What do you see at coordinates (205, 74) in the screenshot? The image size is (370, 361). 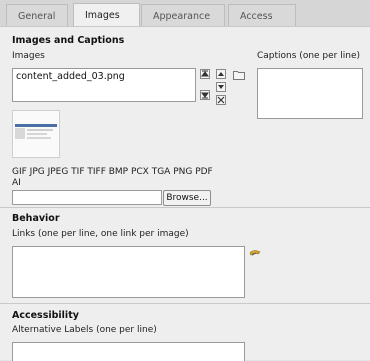 I see `move-top-icon` at bounding box center [205, 74].